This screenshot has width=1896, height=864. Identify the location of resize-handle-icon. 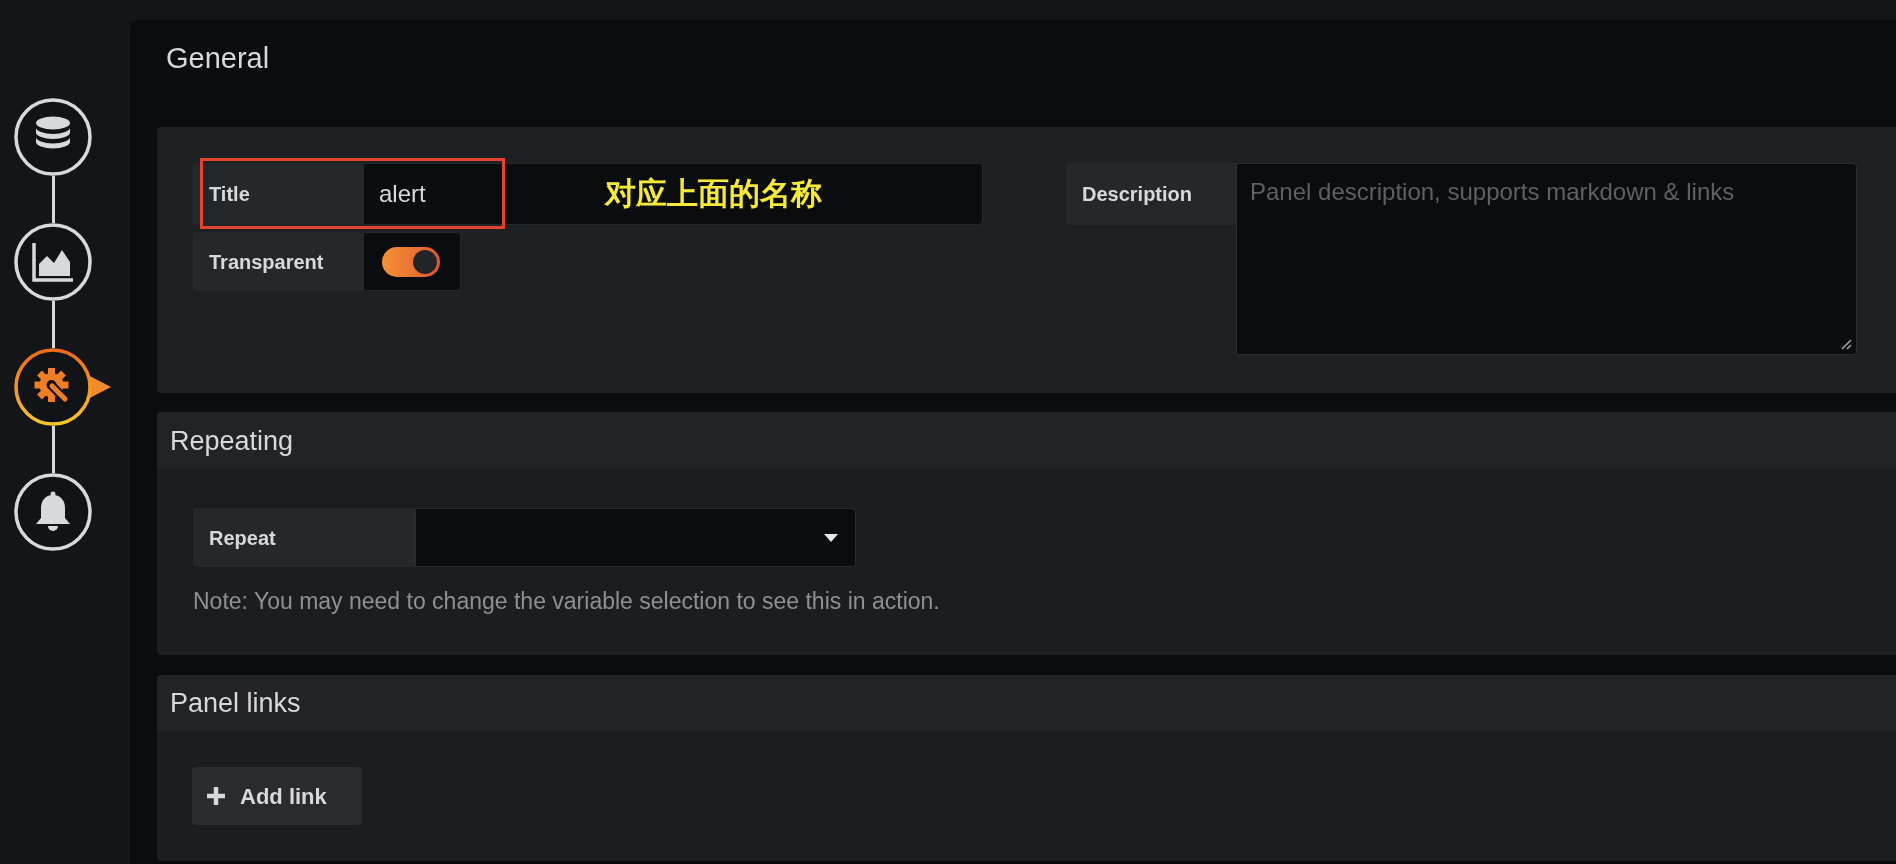
(1846, 344).